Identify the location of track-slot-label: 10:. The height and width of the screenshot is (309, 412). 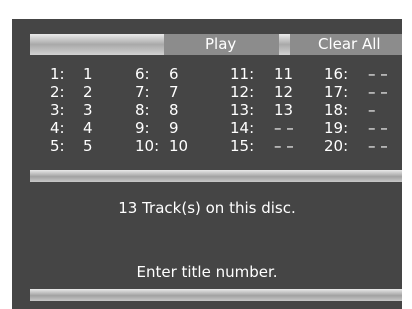
(147, 146).